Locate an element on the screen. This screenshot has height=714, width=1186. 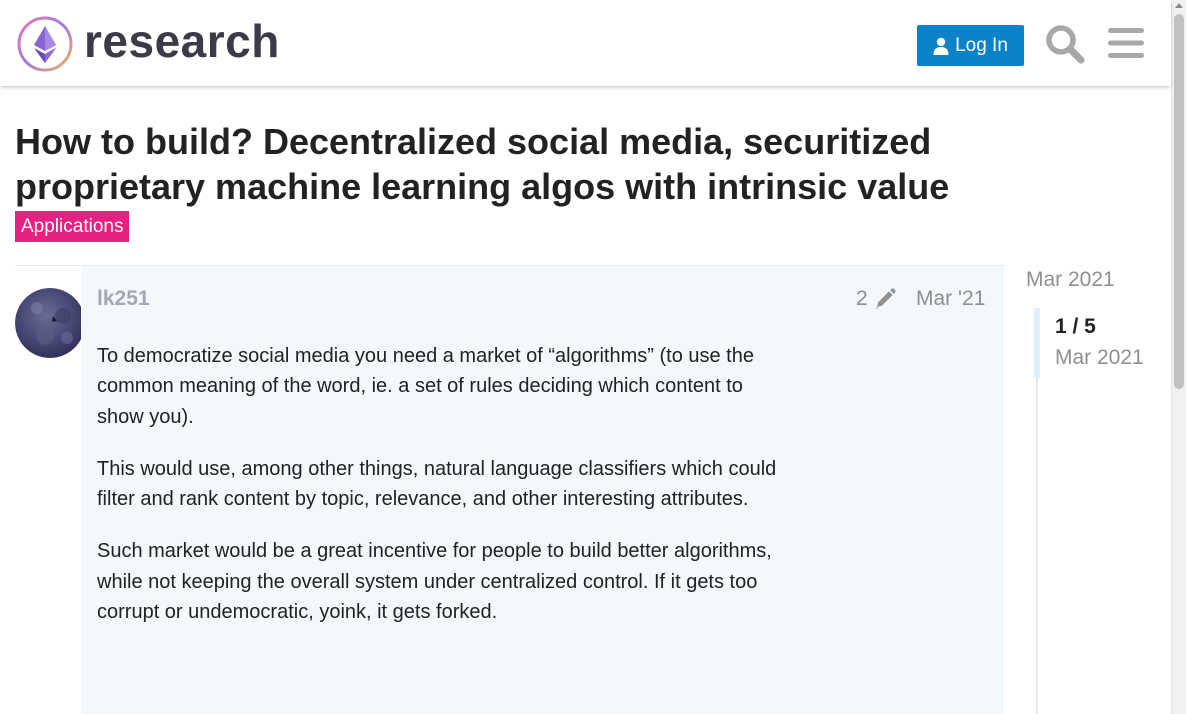
post-username: lk251 is located at coordinates (123, 299).